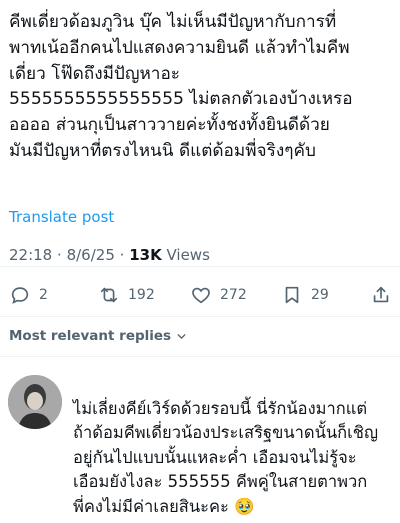  Describe the element at coordinates (95, 73) in the screenshot. I see `post-text-line: เดี่ยว โฟ๊ดถึงมีปัญหาอะ` at that location.